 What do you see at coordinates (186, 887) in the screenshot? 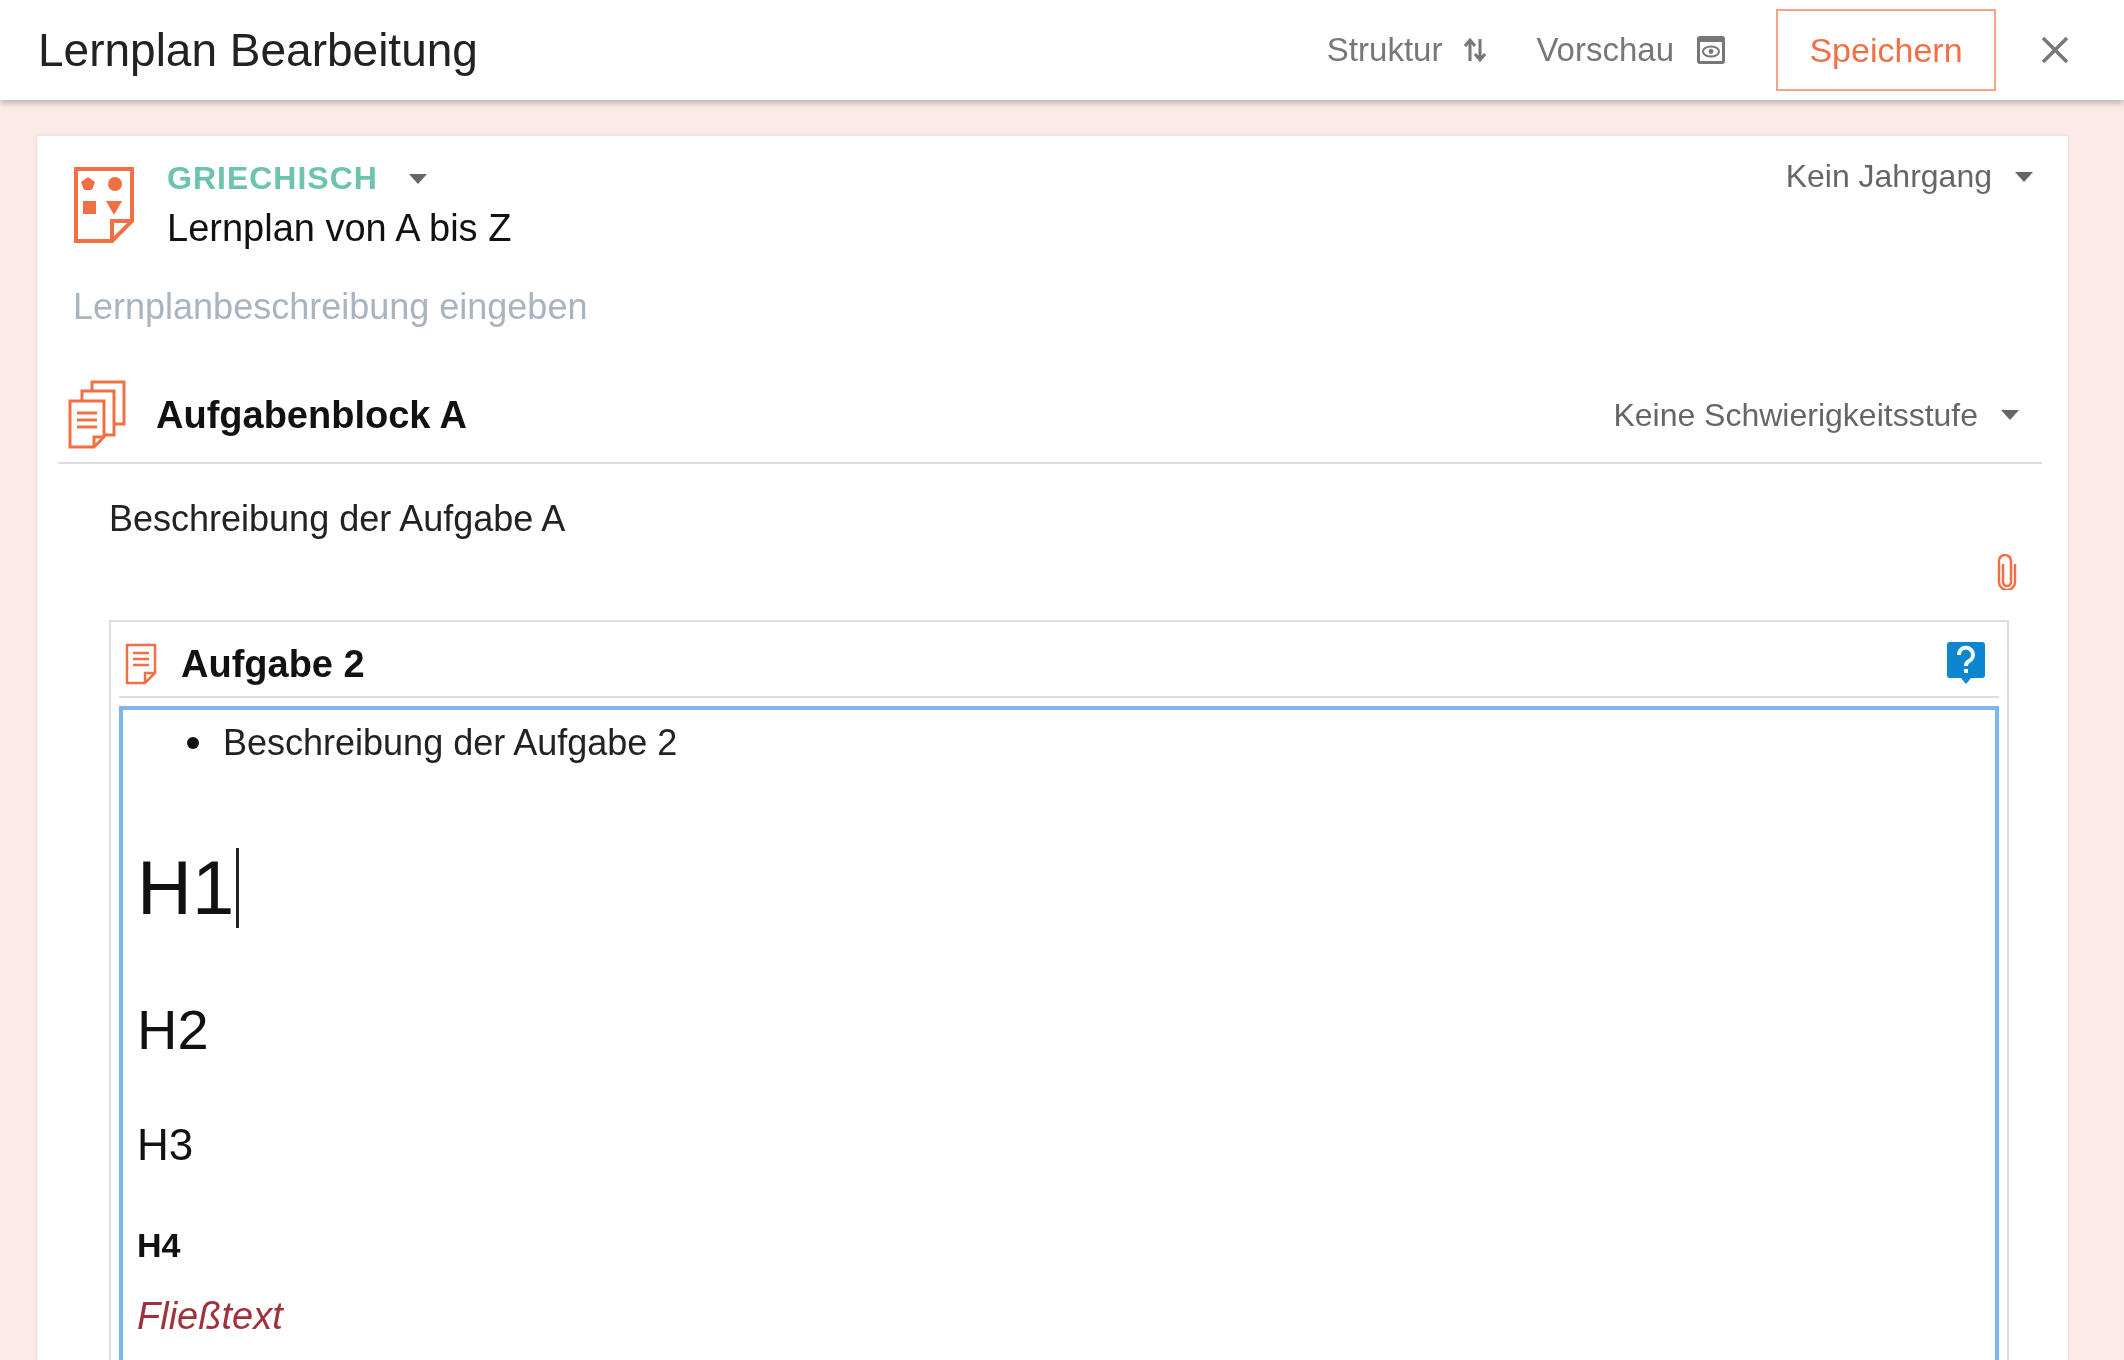
I see `heading-1: H1` at bounding box center [186, 887].